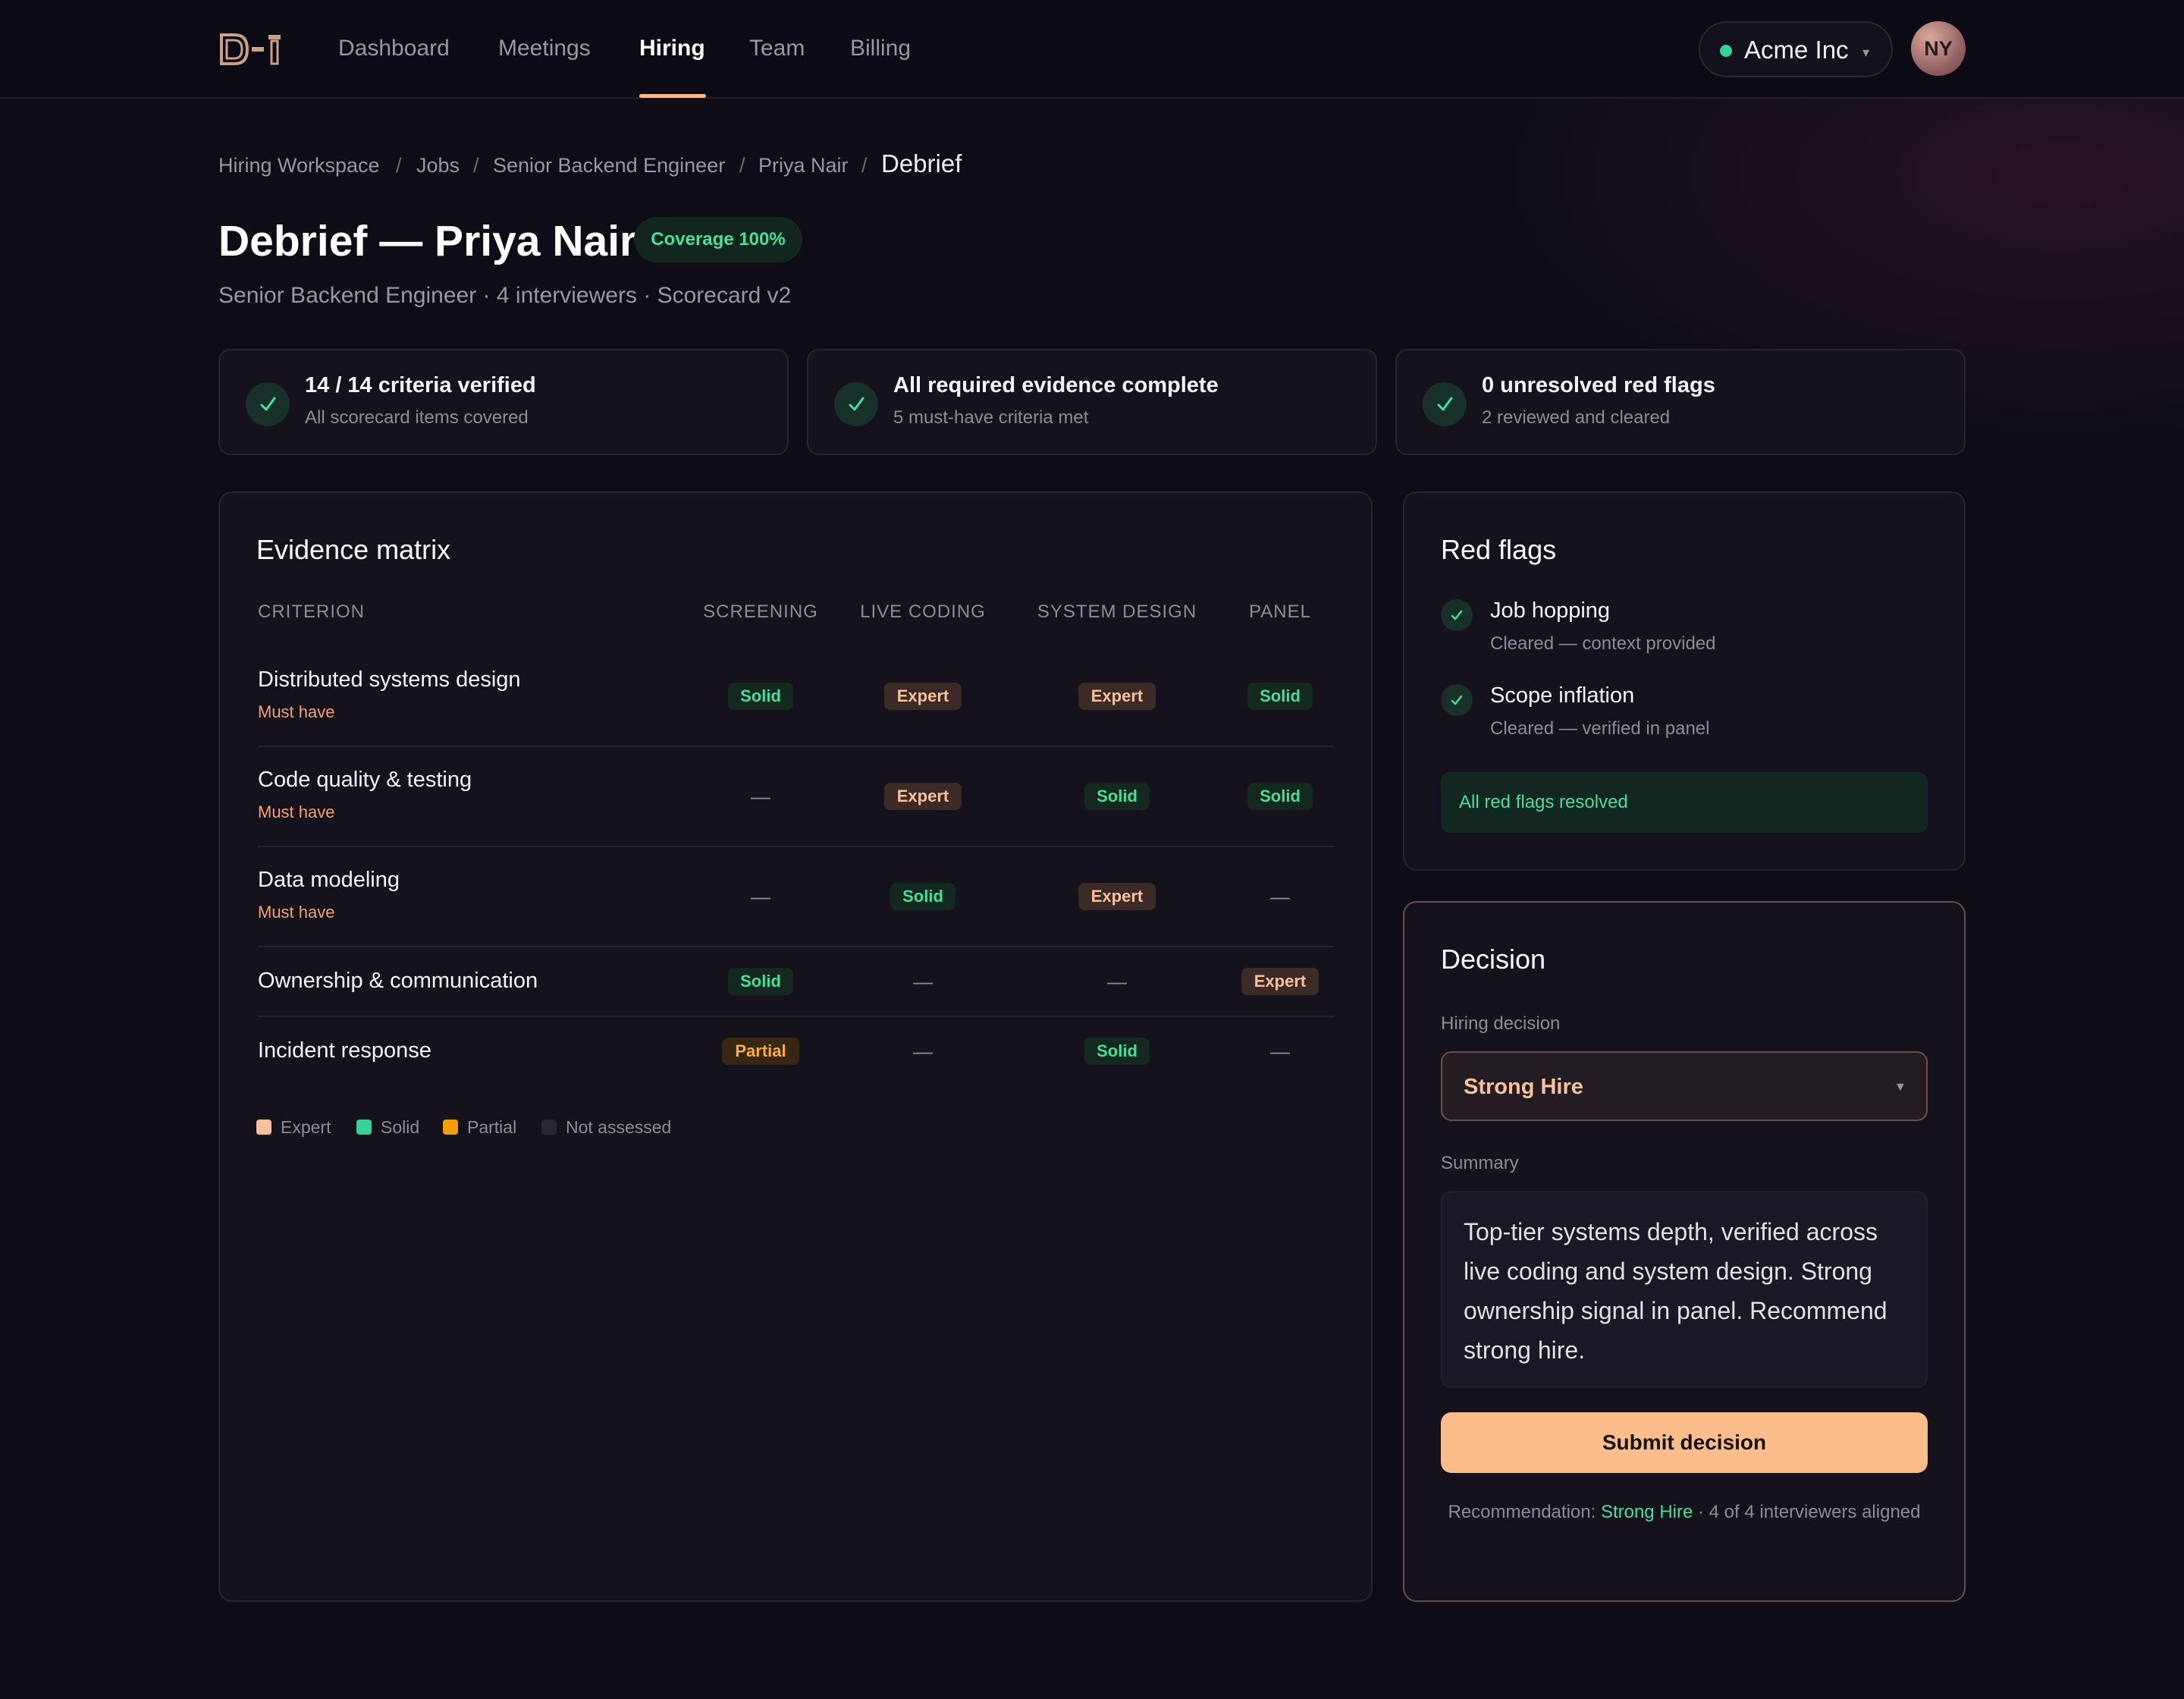 This screenshot has width=2184, height=1699. Describe the element at coordinates (329, 880) in the screenshot. I see `criterion-name: Data modeling` at that location.